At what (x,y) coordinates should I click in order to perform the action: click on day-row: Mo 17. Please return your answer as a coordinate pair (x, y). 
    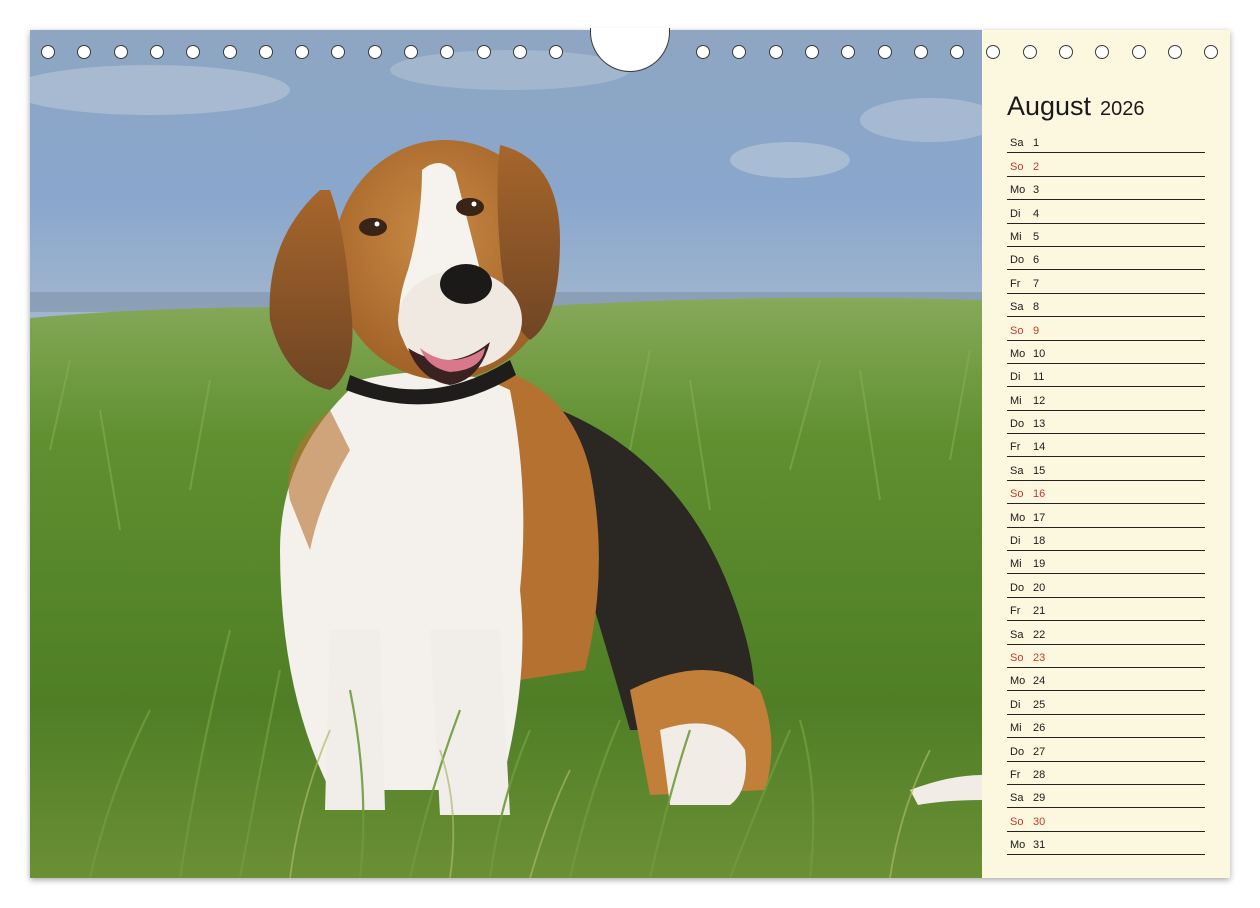
    Looking at the image, I should click on (1106, 516).